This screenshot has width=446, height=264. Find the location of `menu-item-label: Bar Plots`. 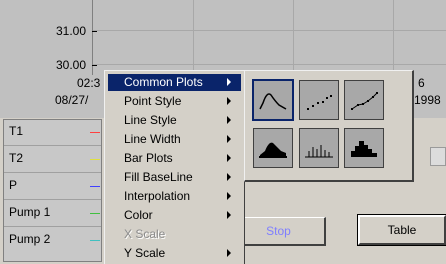

menu-item-label: Bar Plots is located at coordinates (148, 158).